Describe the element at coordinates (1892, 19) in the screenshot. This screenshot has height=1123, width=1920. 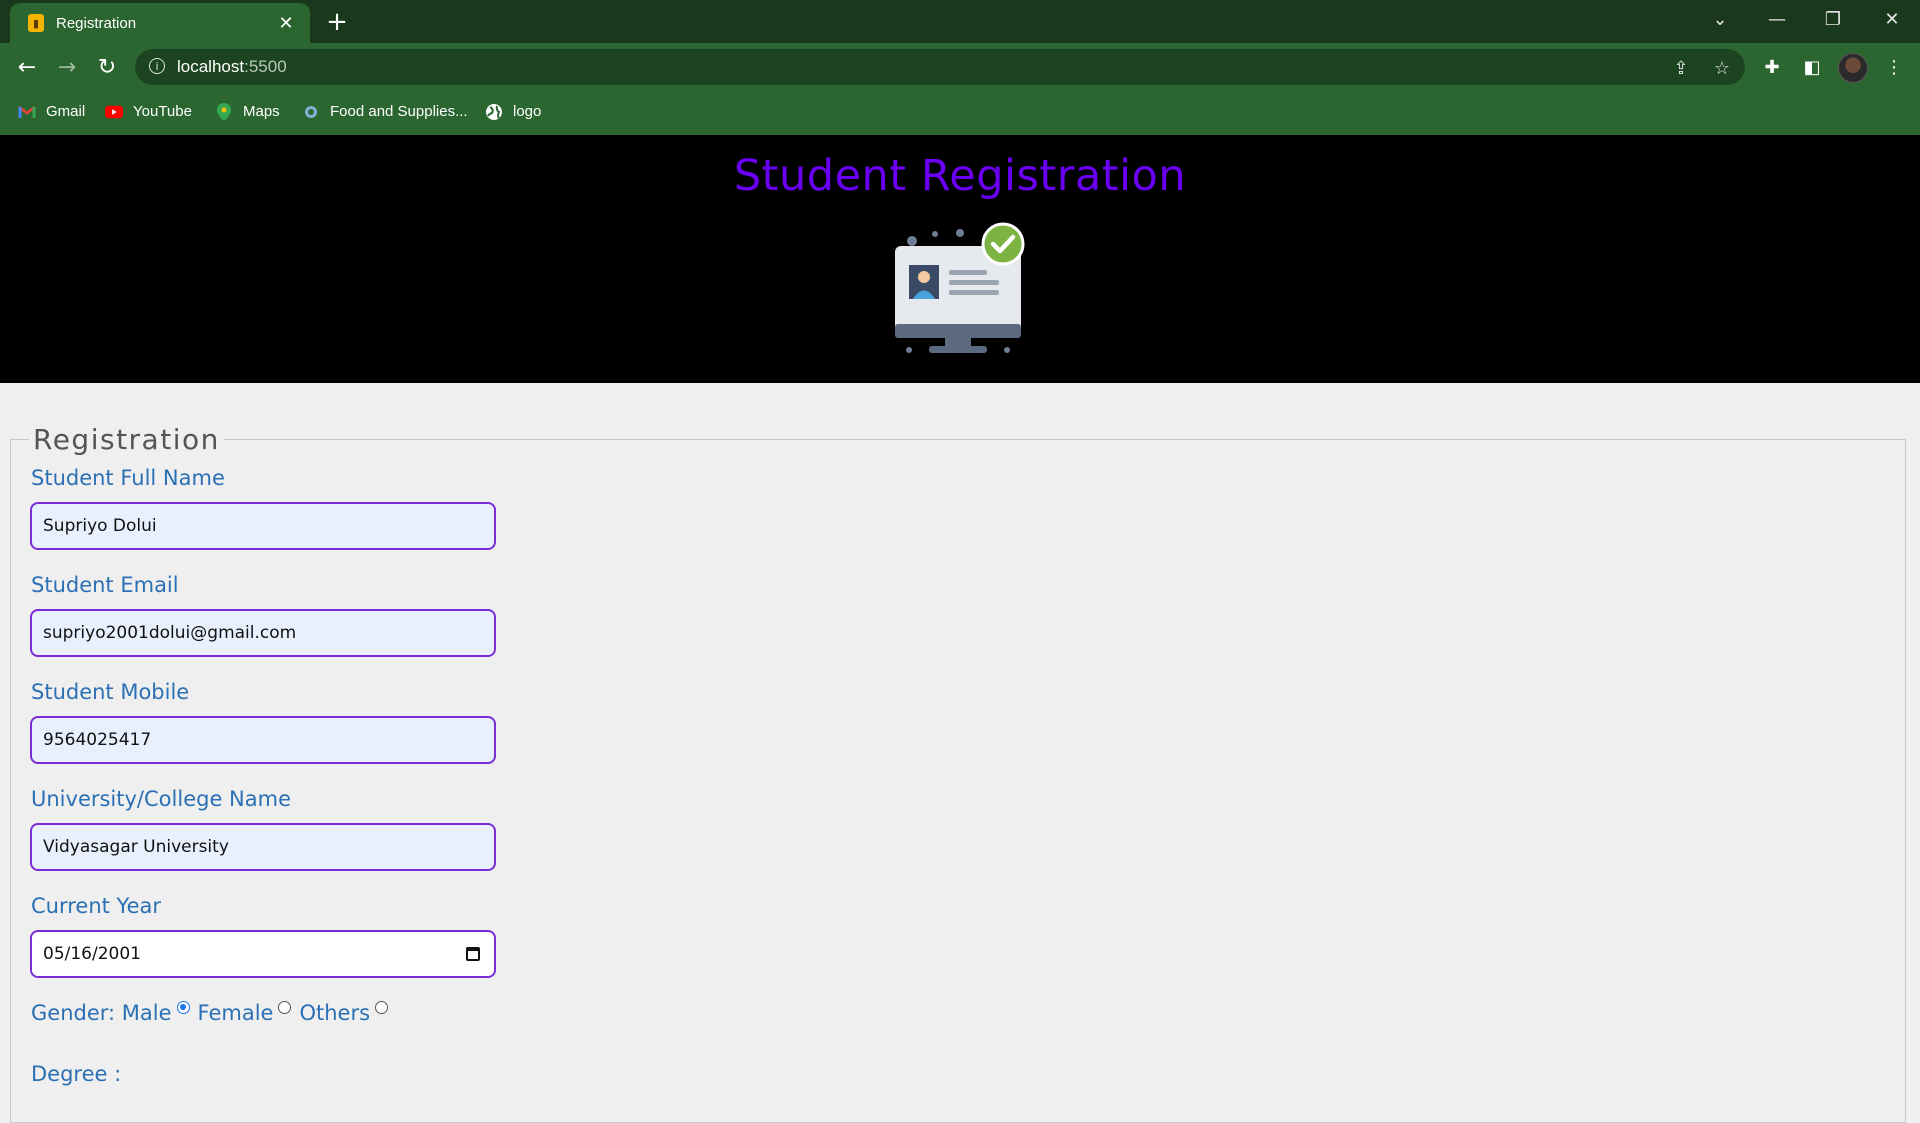
I see `close-window-icon: ✕` at that location.